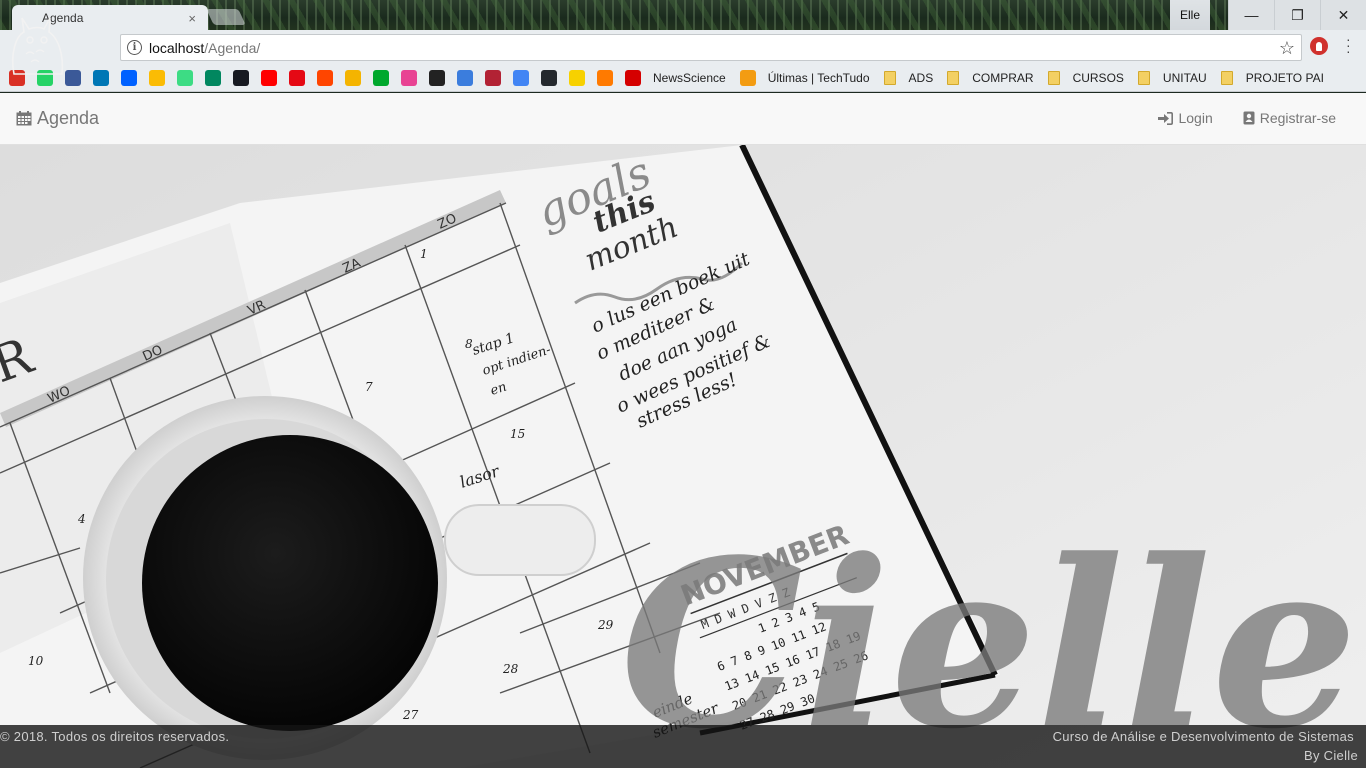  Describe the element at coordinates (269, 77) in the screenshot. I see `youtube-icon` at that location.